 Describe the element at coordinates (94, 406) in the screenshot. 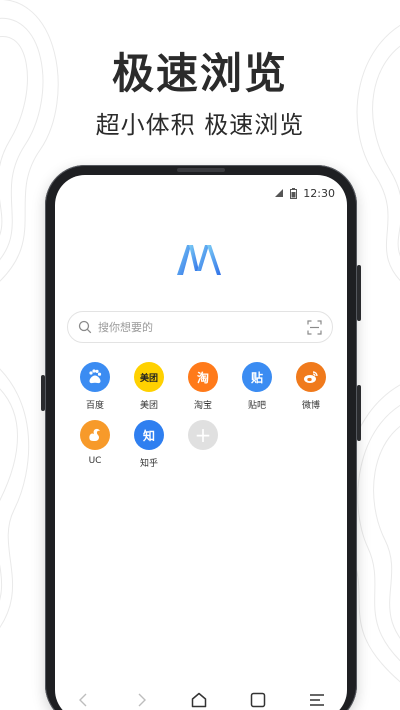

I see `shortcut-label: 百度` at that location.